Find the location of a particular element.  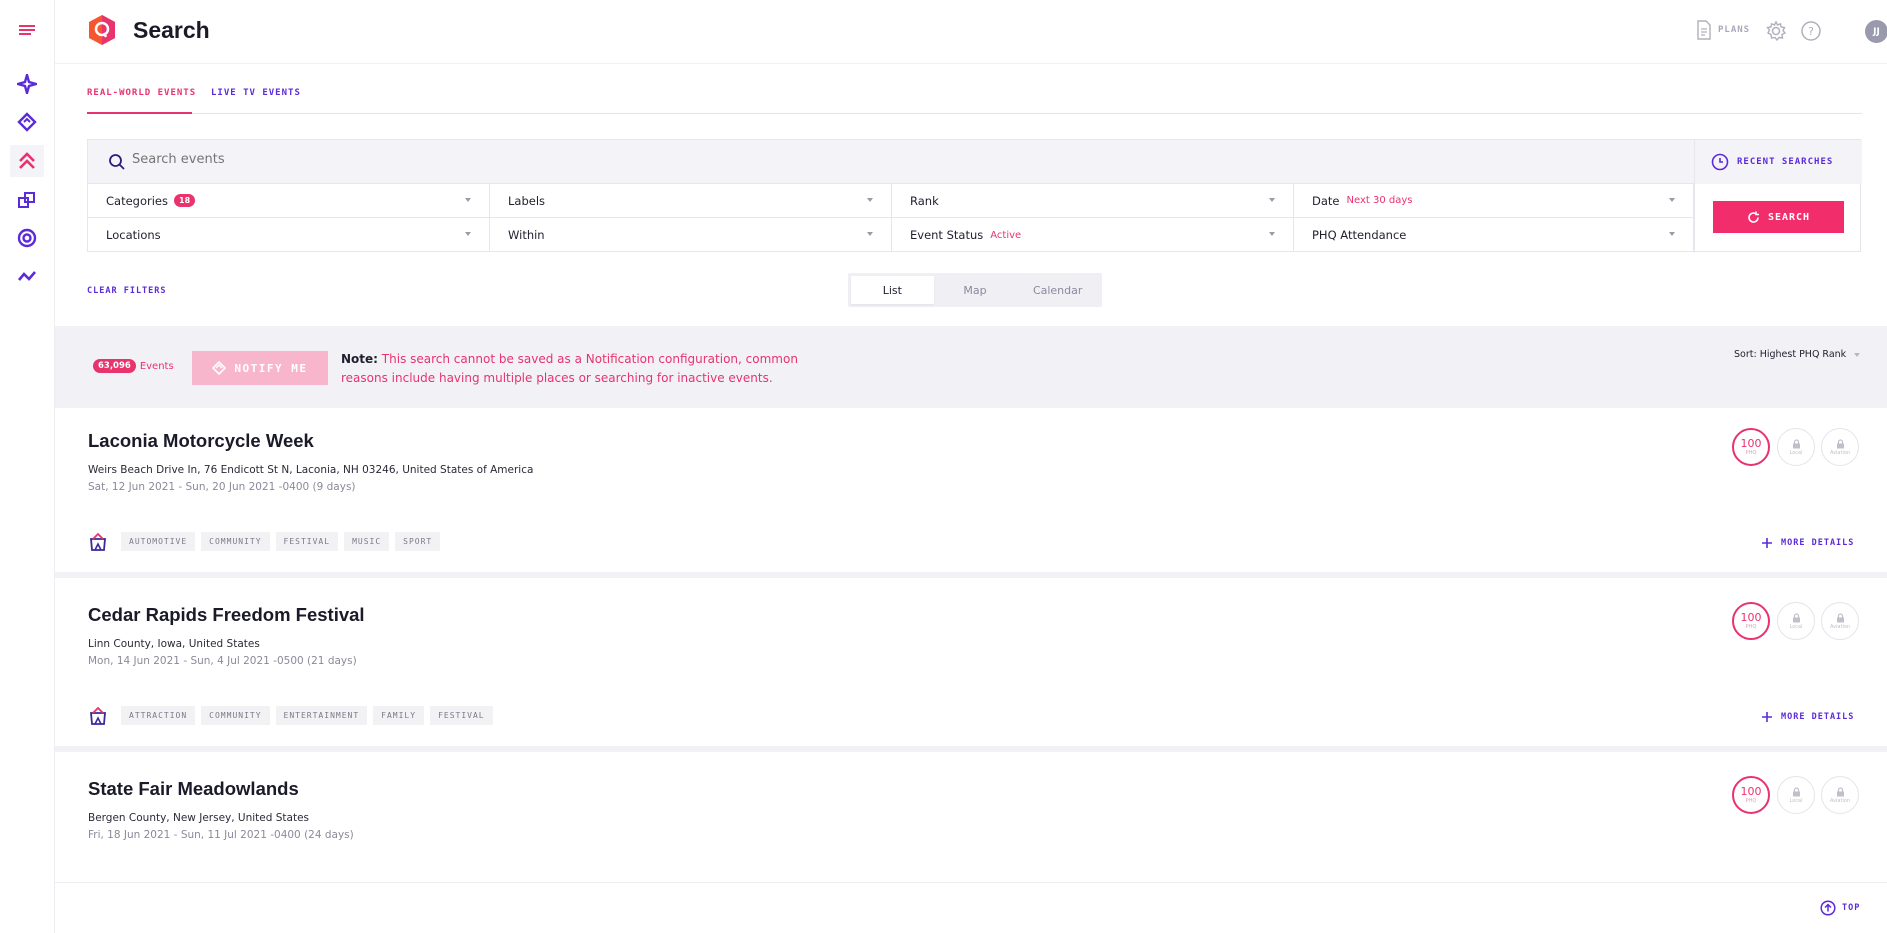

search-button-label: SEARCH is located at coordinates (1789, 217).